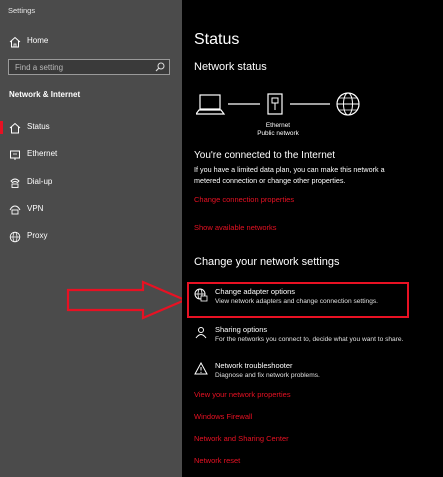 This screenshot has width=443, height=477. Describe the element at coordinates (39, 67) in the screenshot. I see `search-placeholder: Find a setting` at that location.